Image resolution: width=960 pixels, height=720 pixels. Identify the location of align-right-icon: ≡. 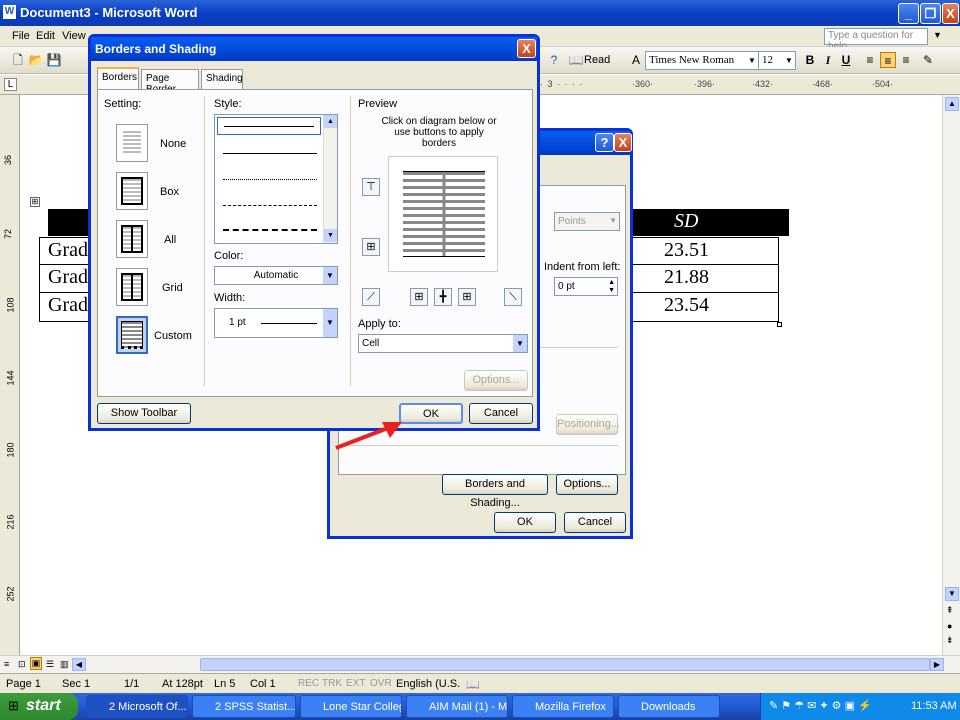
(906, 60).